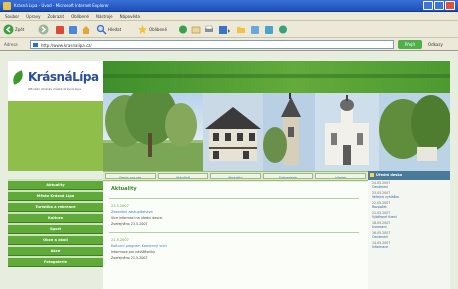 The image size is (458, 289). What do you see at coordinates (80, 16) in the screenshot?
I see `menu-favorites: Oblíbené` at bounding box center [80, 16].